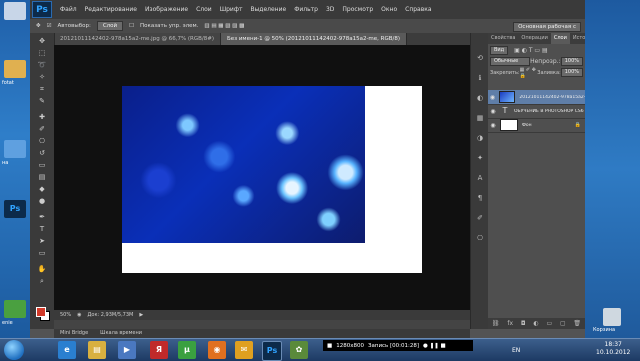 The width and height of the screenshot is (640, 361). I want to click on eyedropper-tool-icon: ✎, so click(42, 101).